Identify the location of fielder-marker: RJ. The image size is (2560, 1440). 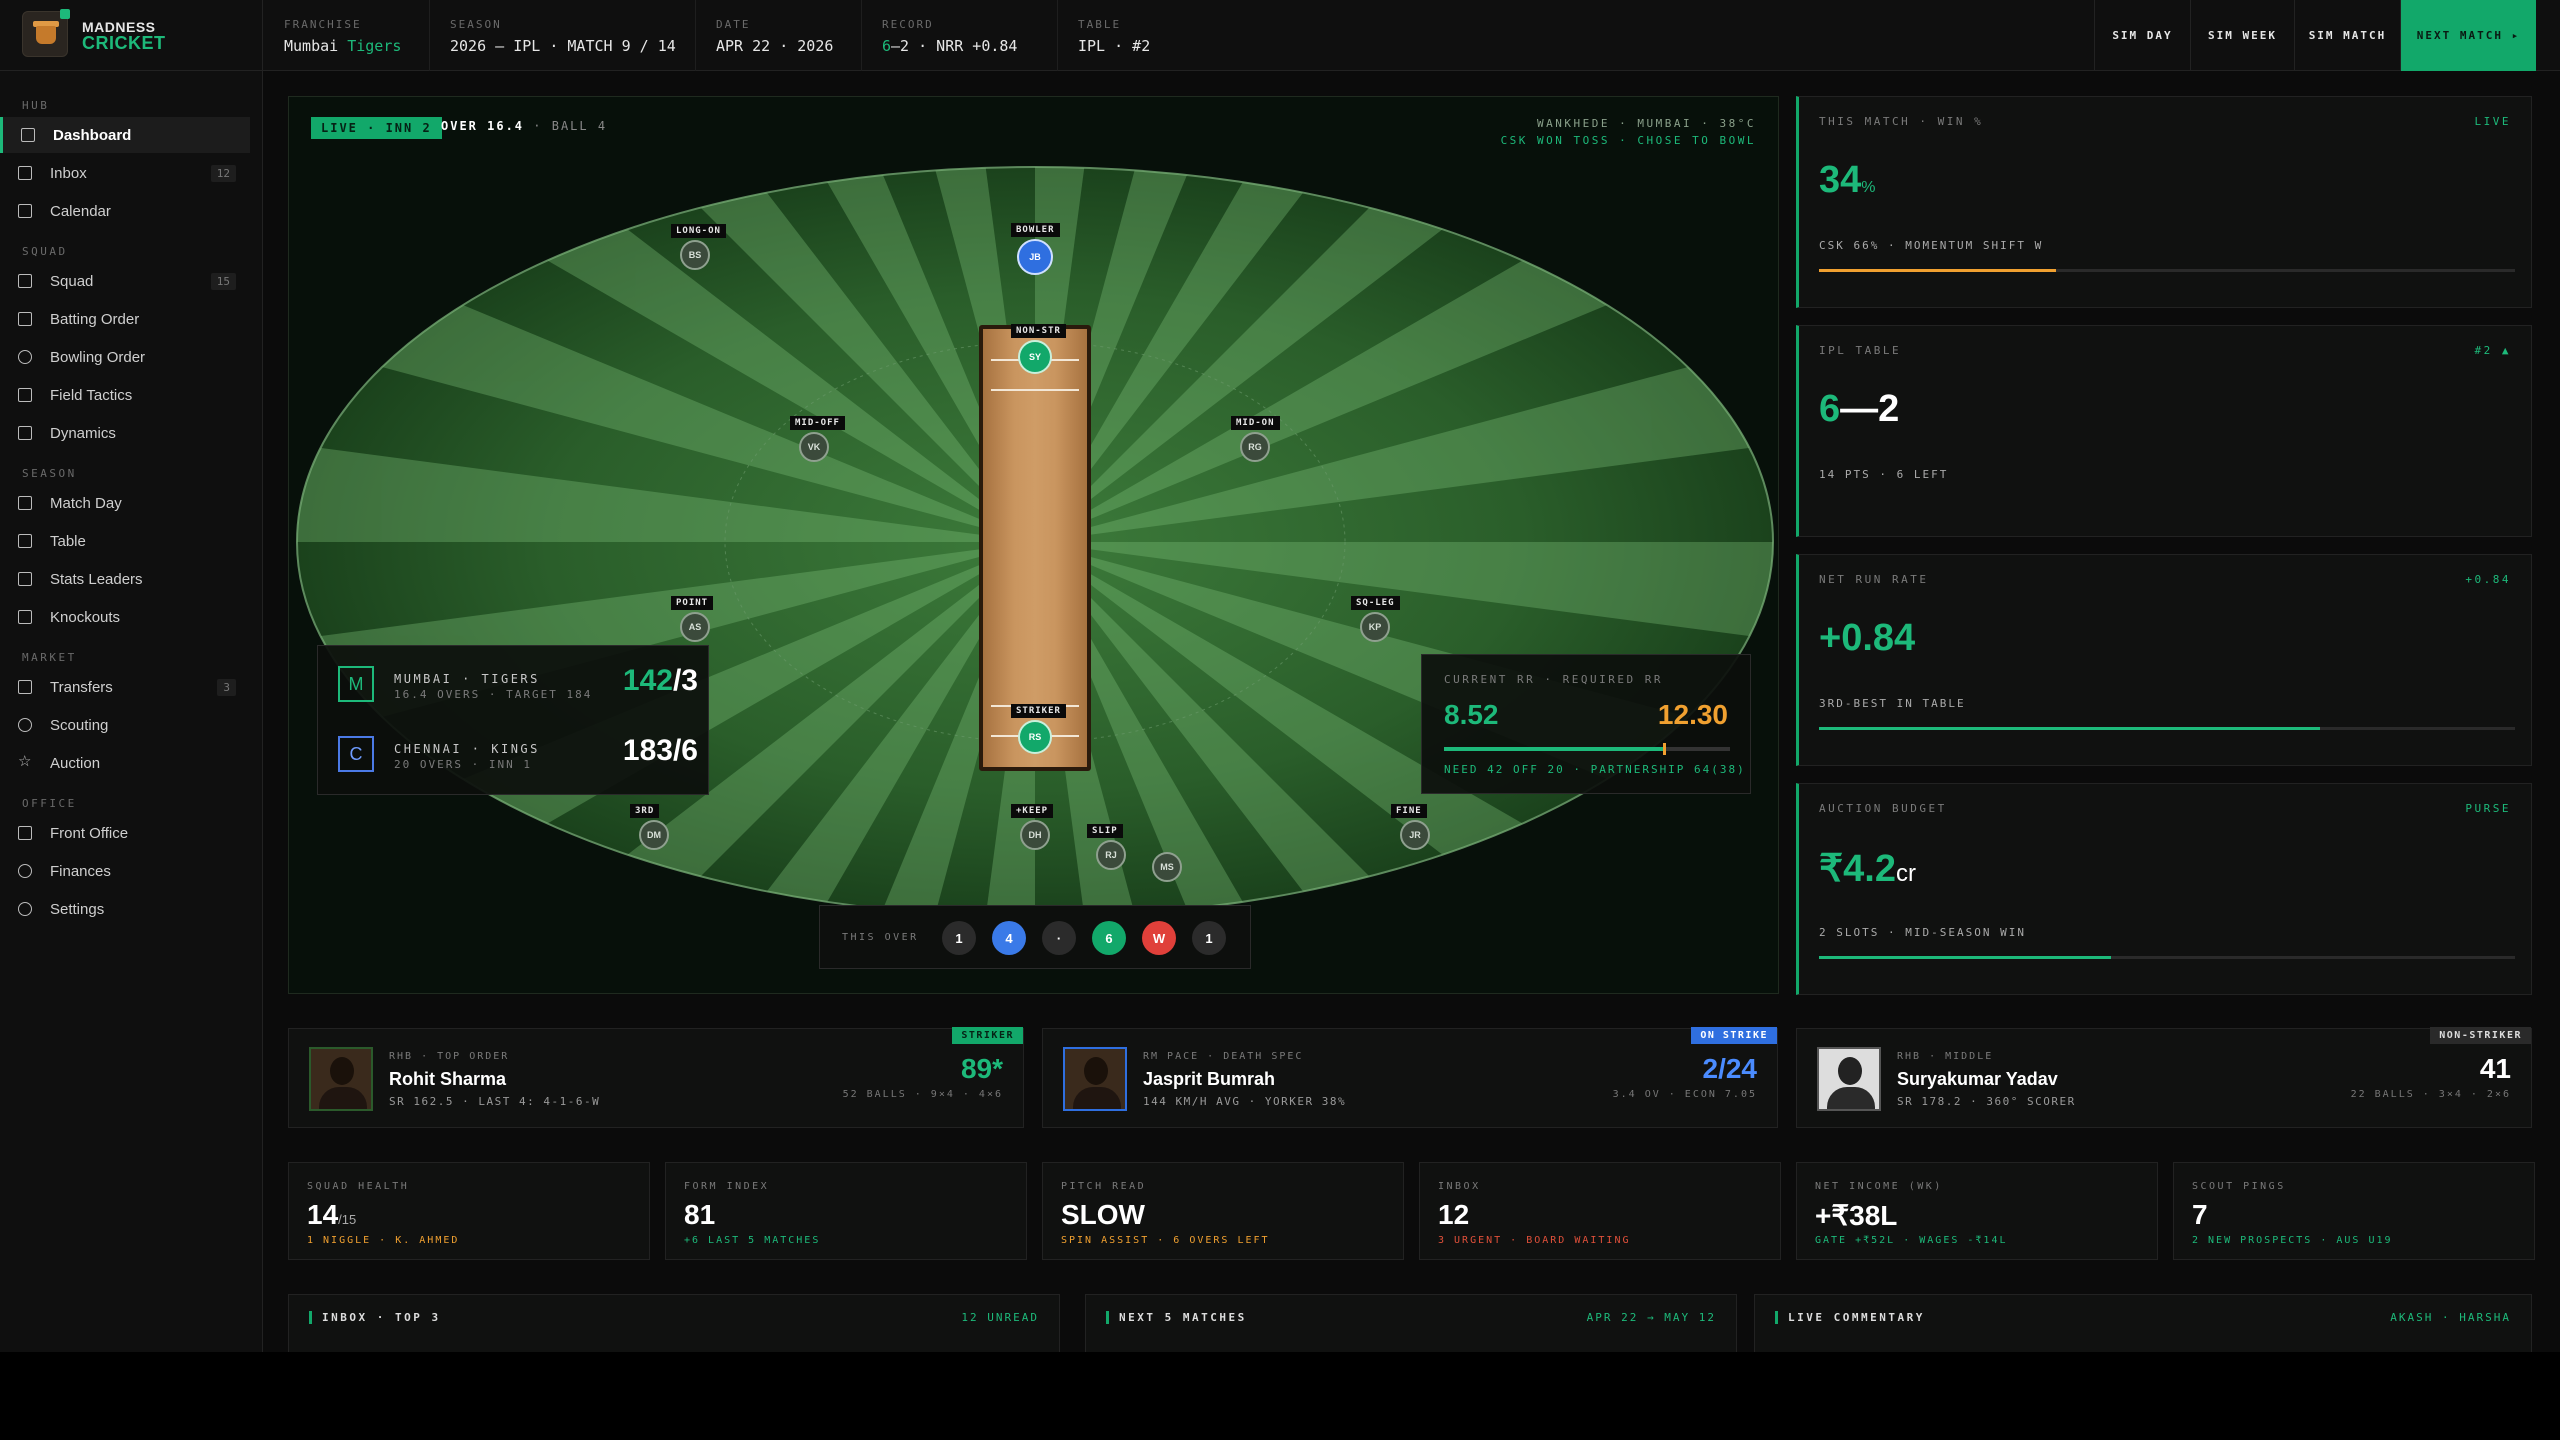
(1111, 855).